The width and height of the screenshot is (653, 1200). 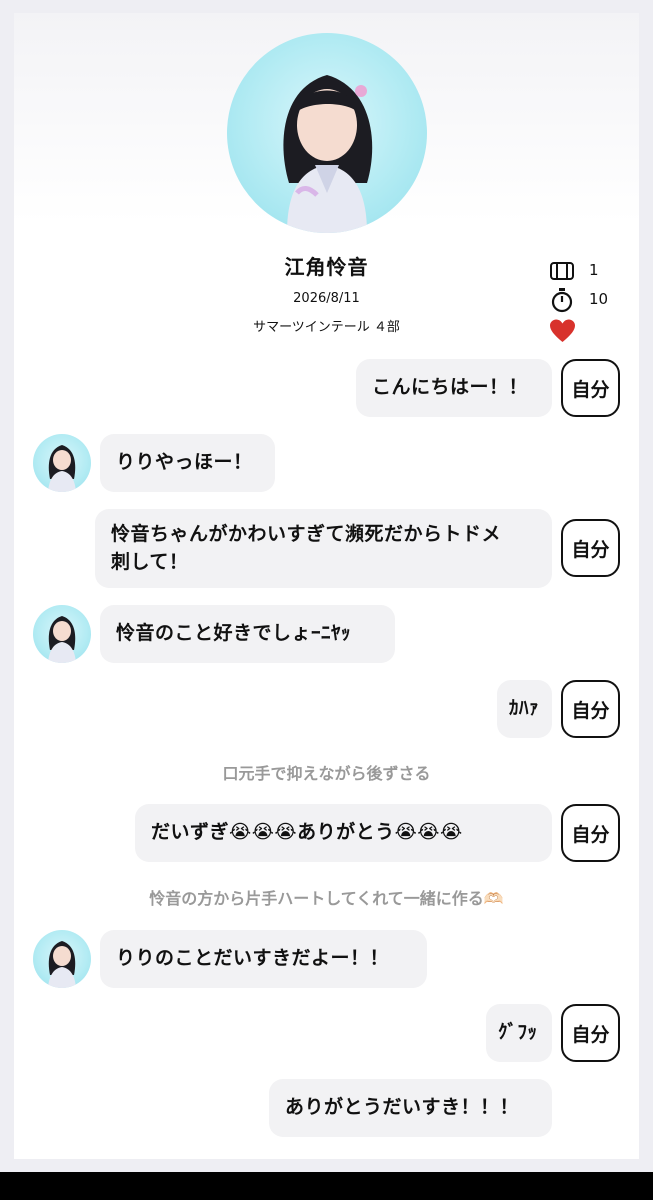 I want to click on idol-message-bubble: りりやっほー！, so click(x=187, y=463).